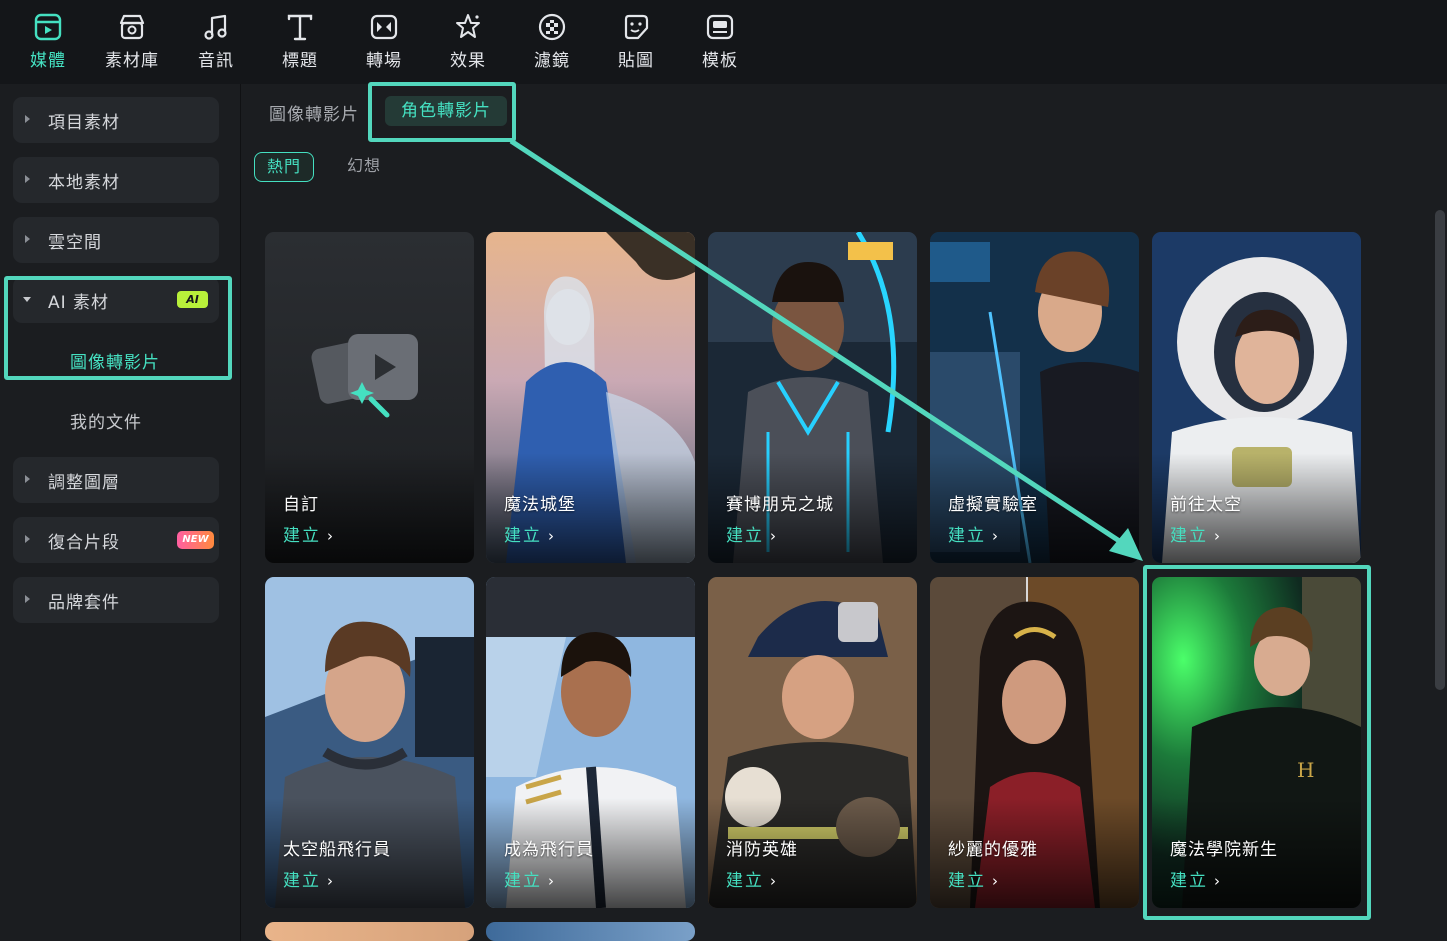 The width and height of the screenshot is (1447, 941). I want to click on chip-fantasy: 幻想, so click(364, 166).